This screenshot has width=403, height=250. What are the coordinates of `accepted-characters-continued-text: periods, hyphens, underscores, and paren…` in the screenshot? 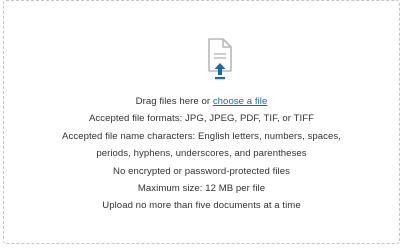 It's located at (201, 154).